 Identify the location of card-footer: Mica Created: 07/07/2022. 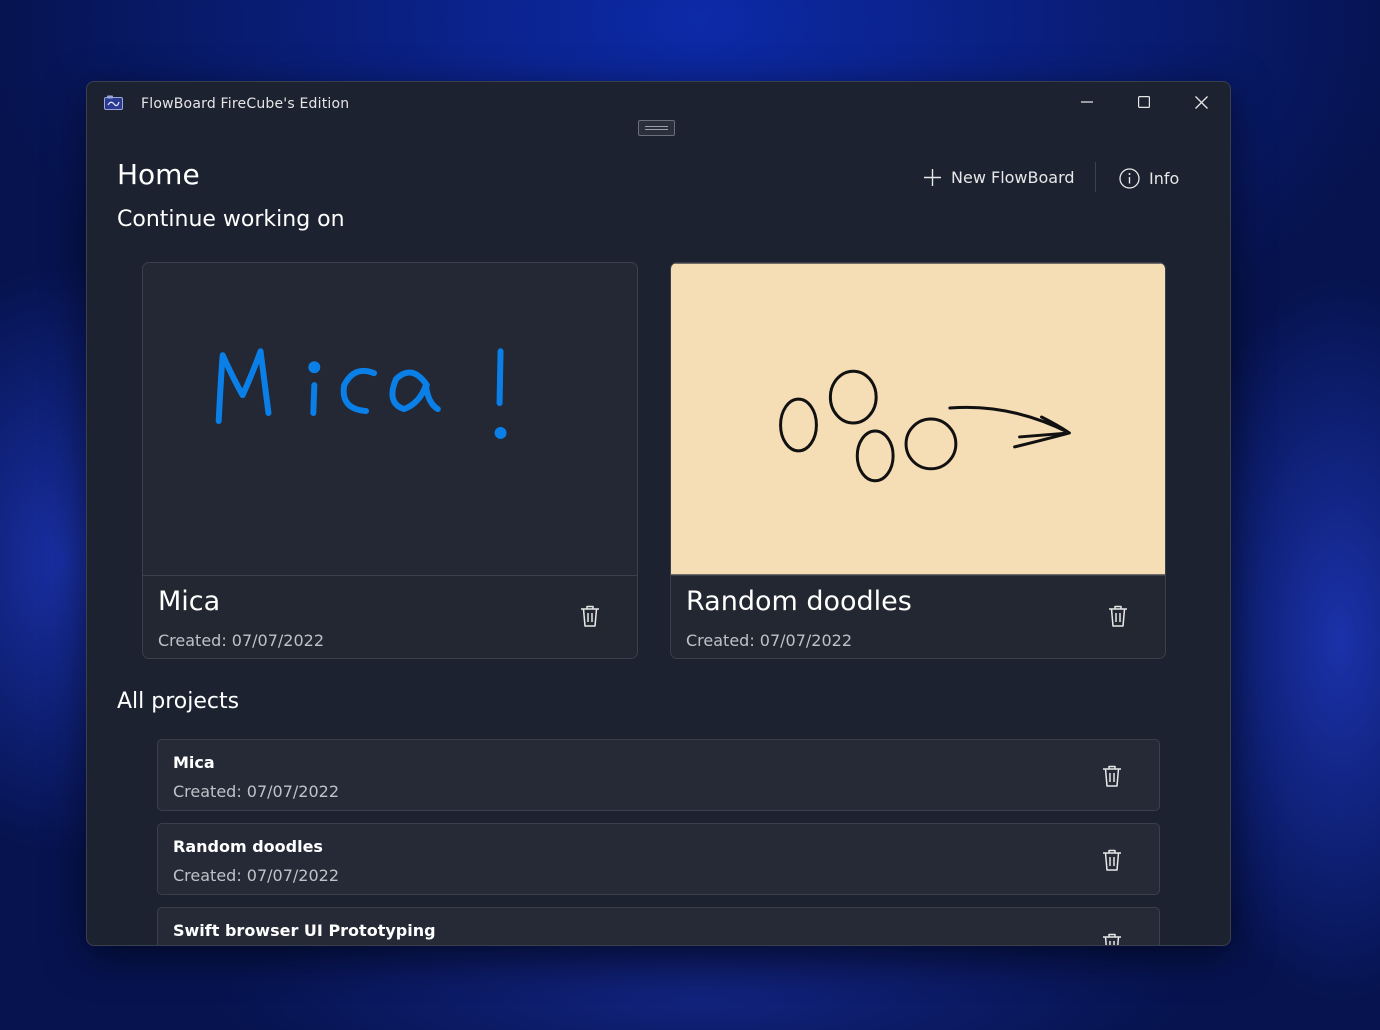
(390, 616).